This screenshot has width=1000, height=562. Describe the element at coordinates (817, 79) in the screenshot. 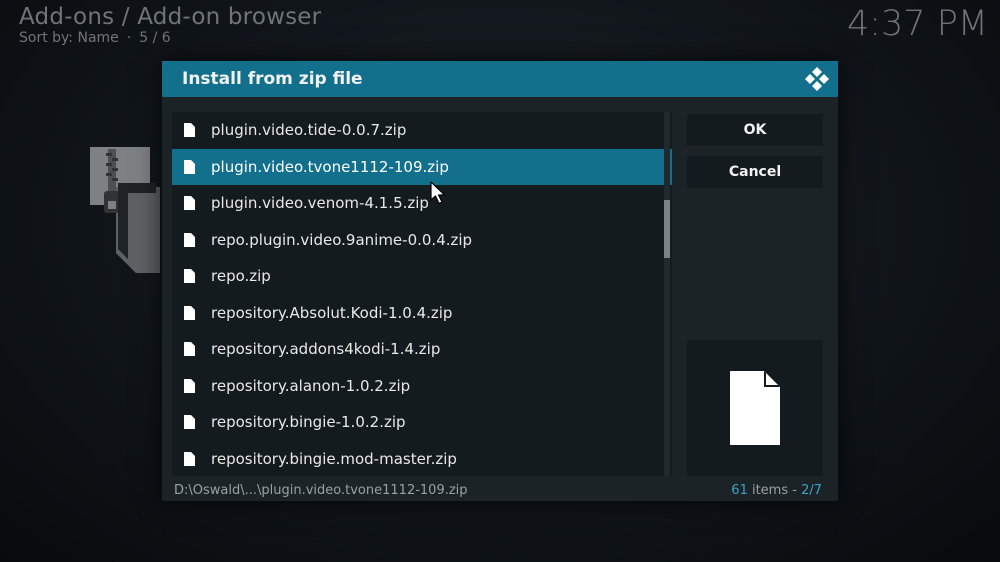

I see `kodi-logo-icon` at that location.